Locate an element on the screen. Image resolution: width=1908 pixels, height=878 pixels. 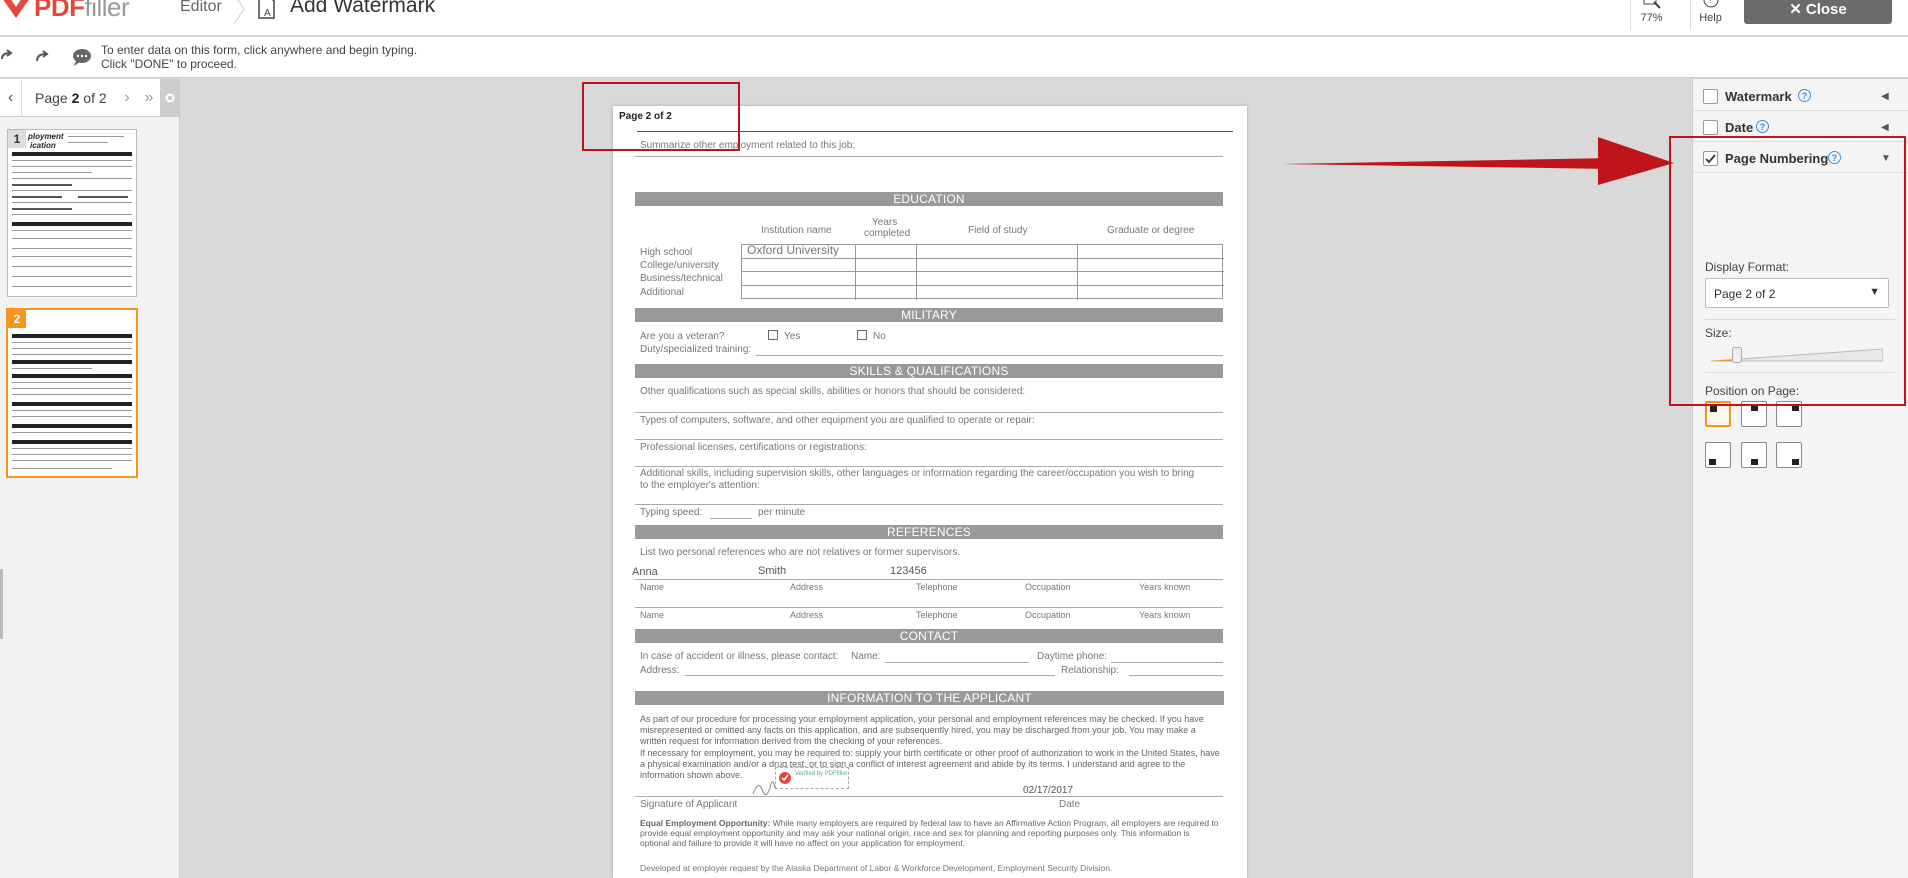
date-checkbox is located at coordinates (1710, 127).